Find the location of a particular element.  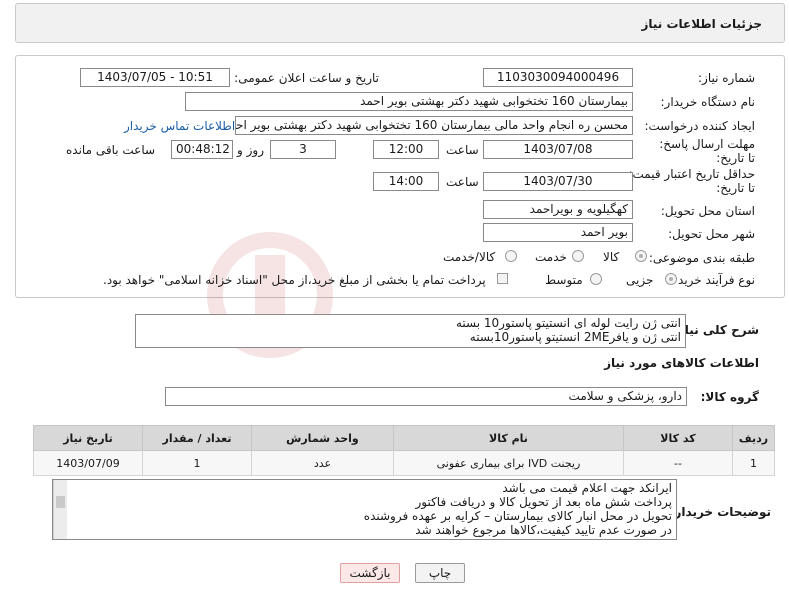

col-name: نام کالا is located at coordinates (508, 438).